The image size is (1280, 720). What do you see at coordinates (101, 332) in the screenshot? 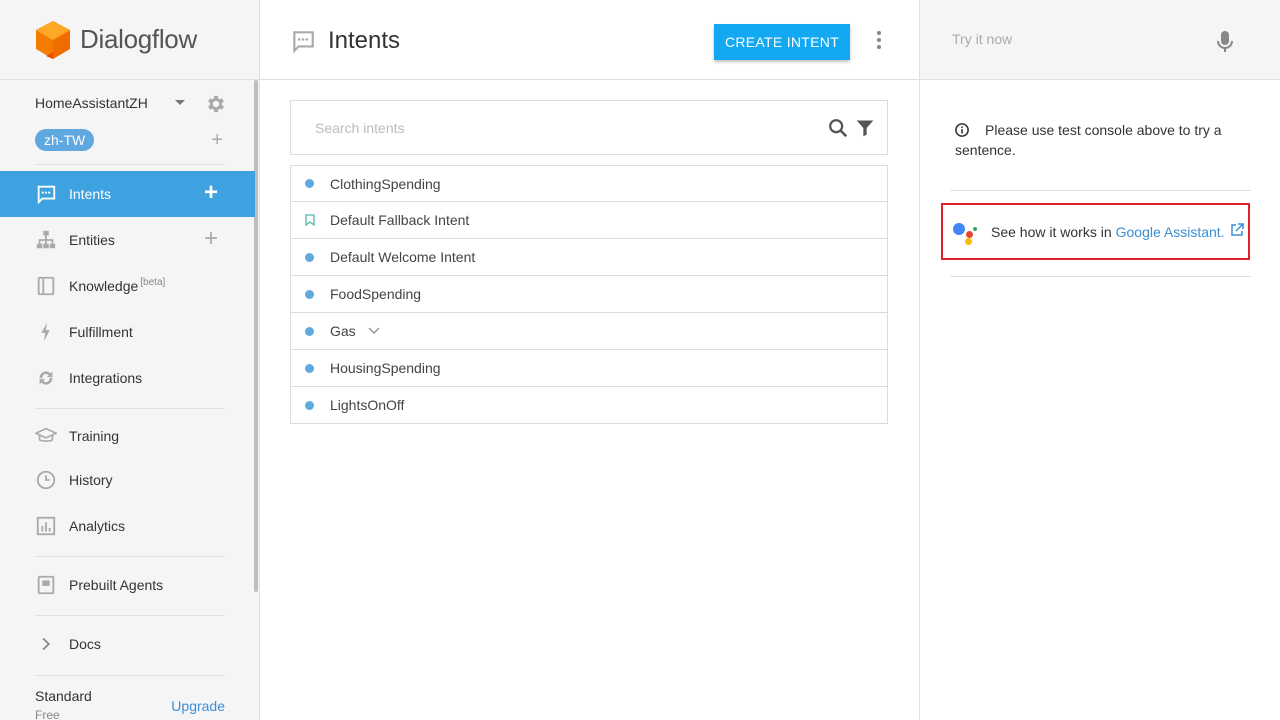
I see `sidebar-item-label: Fulfillment` at bounding box center [101, 332].